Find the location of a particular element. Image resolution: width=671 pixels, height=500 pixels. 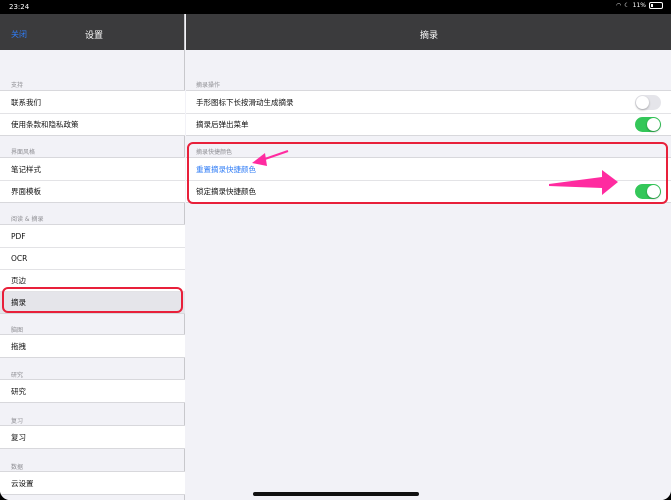

sidebar-item-drag: 拖拽 is located at coordinates (92, 346).